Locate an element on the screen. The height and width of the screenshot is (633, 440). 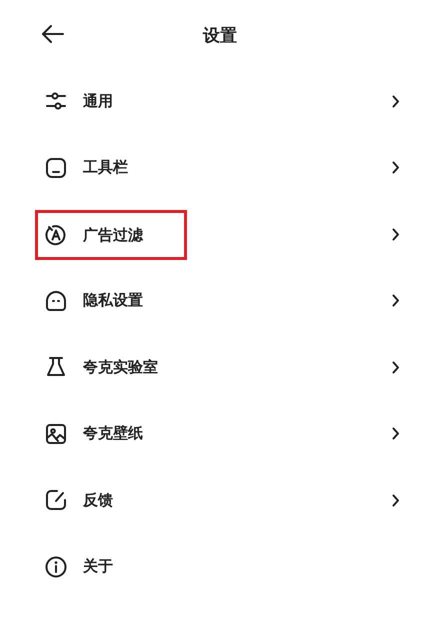
item-label: 隐私设置 is located at coordinates (113, 300).